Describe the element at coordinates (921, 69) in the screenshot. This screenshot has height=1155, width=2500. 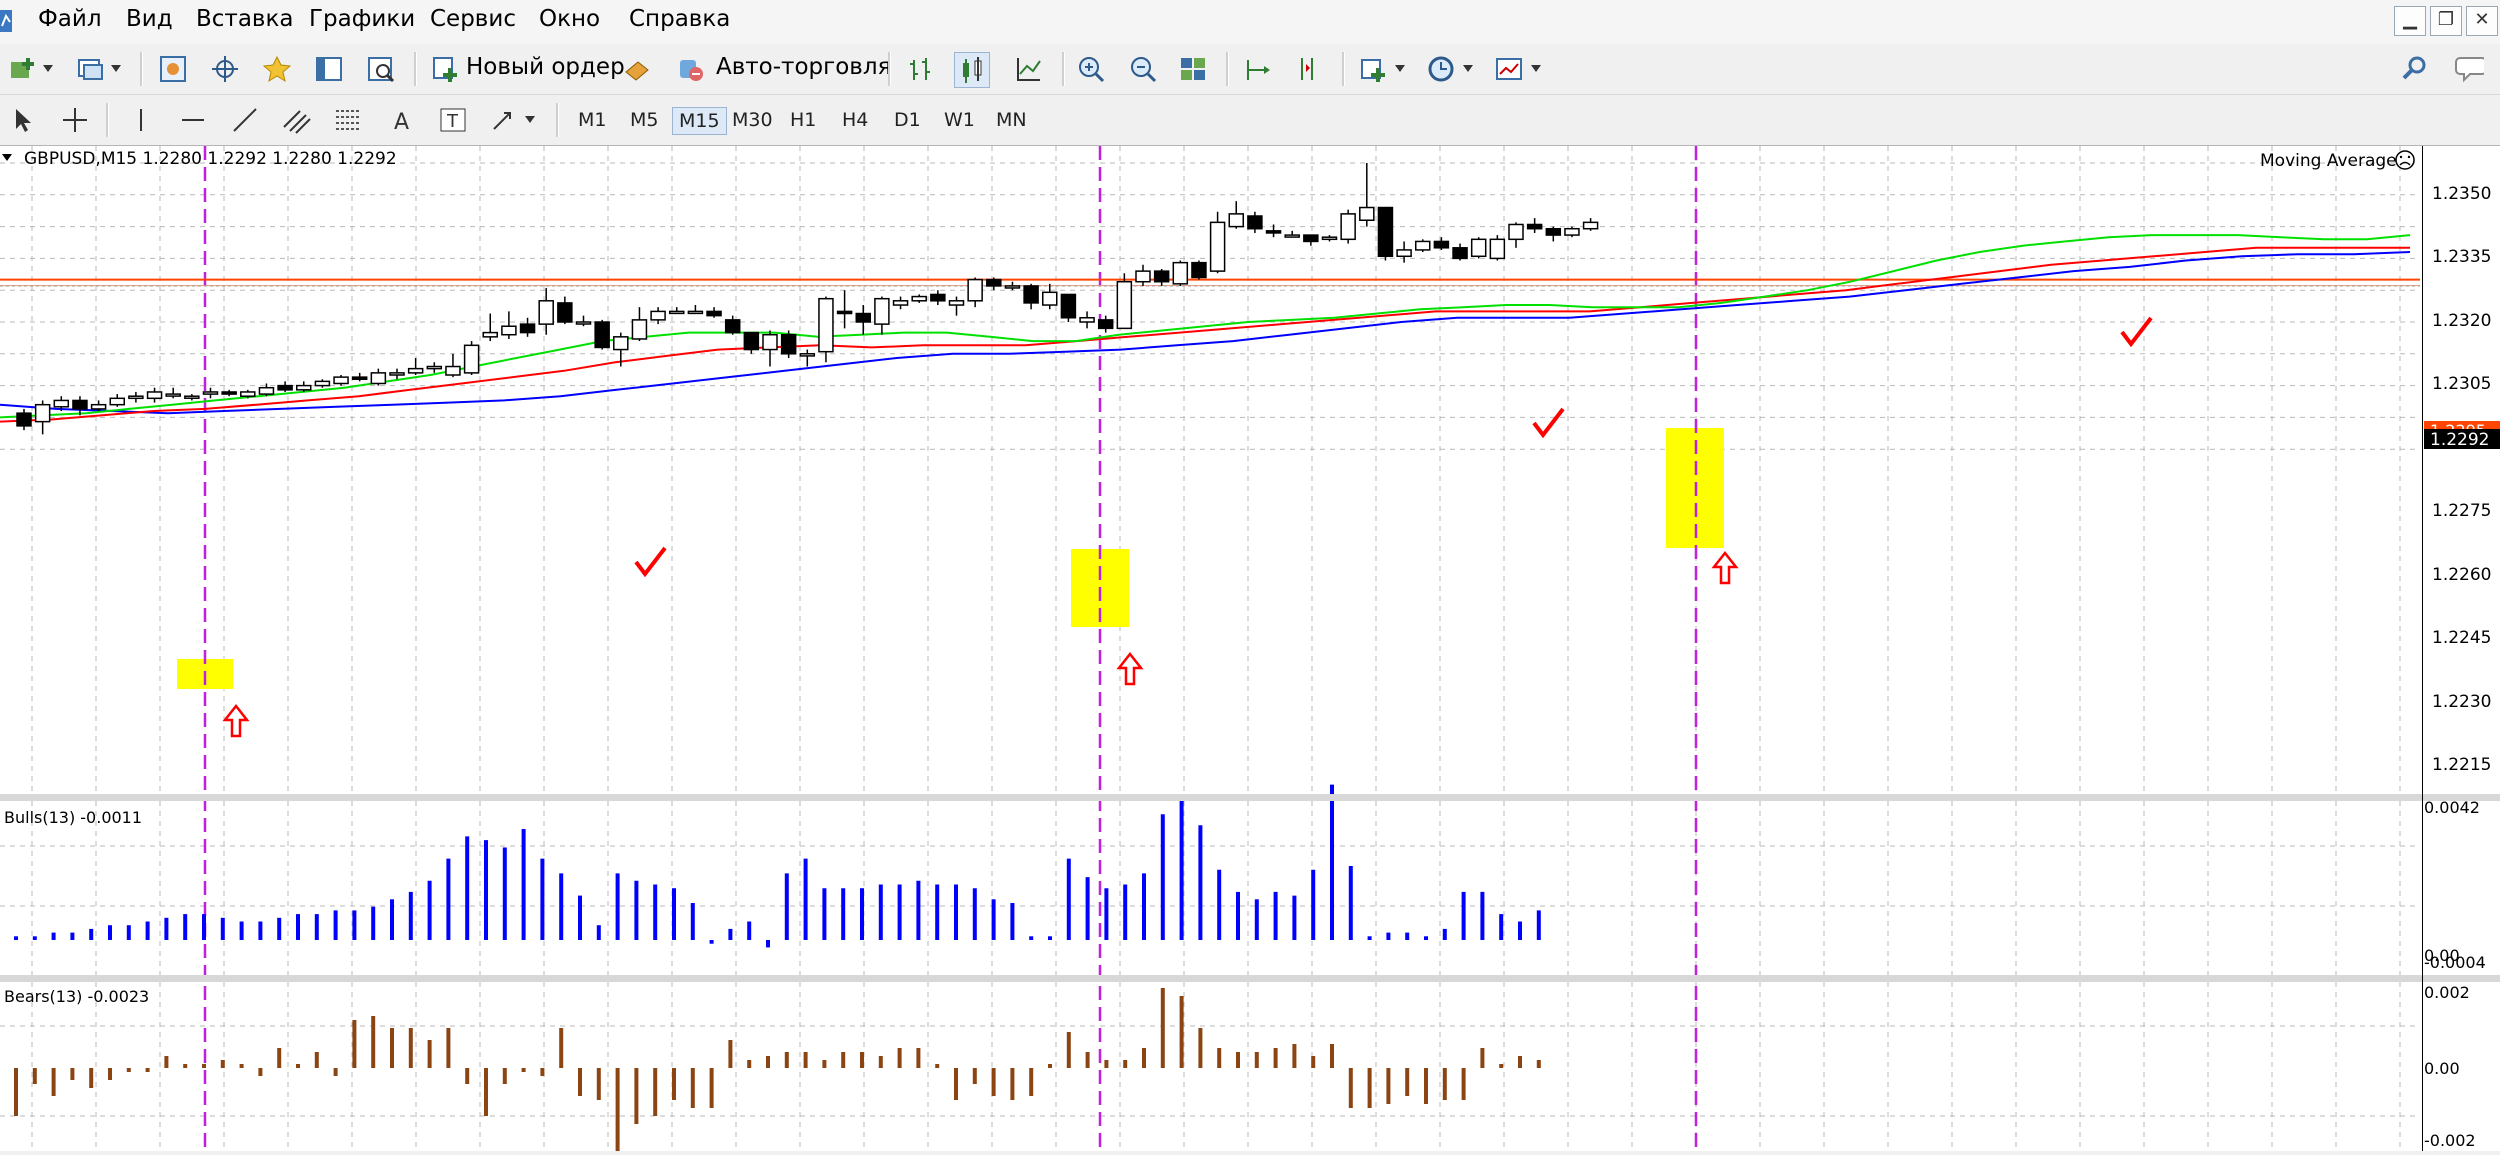
I see `bar-chart-icon` at that location.